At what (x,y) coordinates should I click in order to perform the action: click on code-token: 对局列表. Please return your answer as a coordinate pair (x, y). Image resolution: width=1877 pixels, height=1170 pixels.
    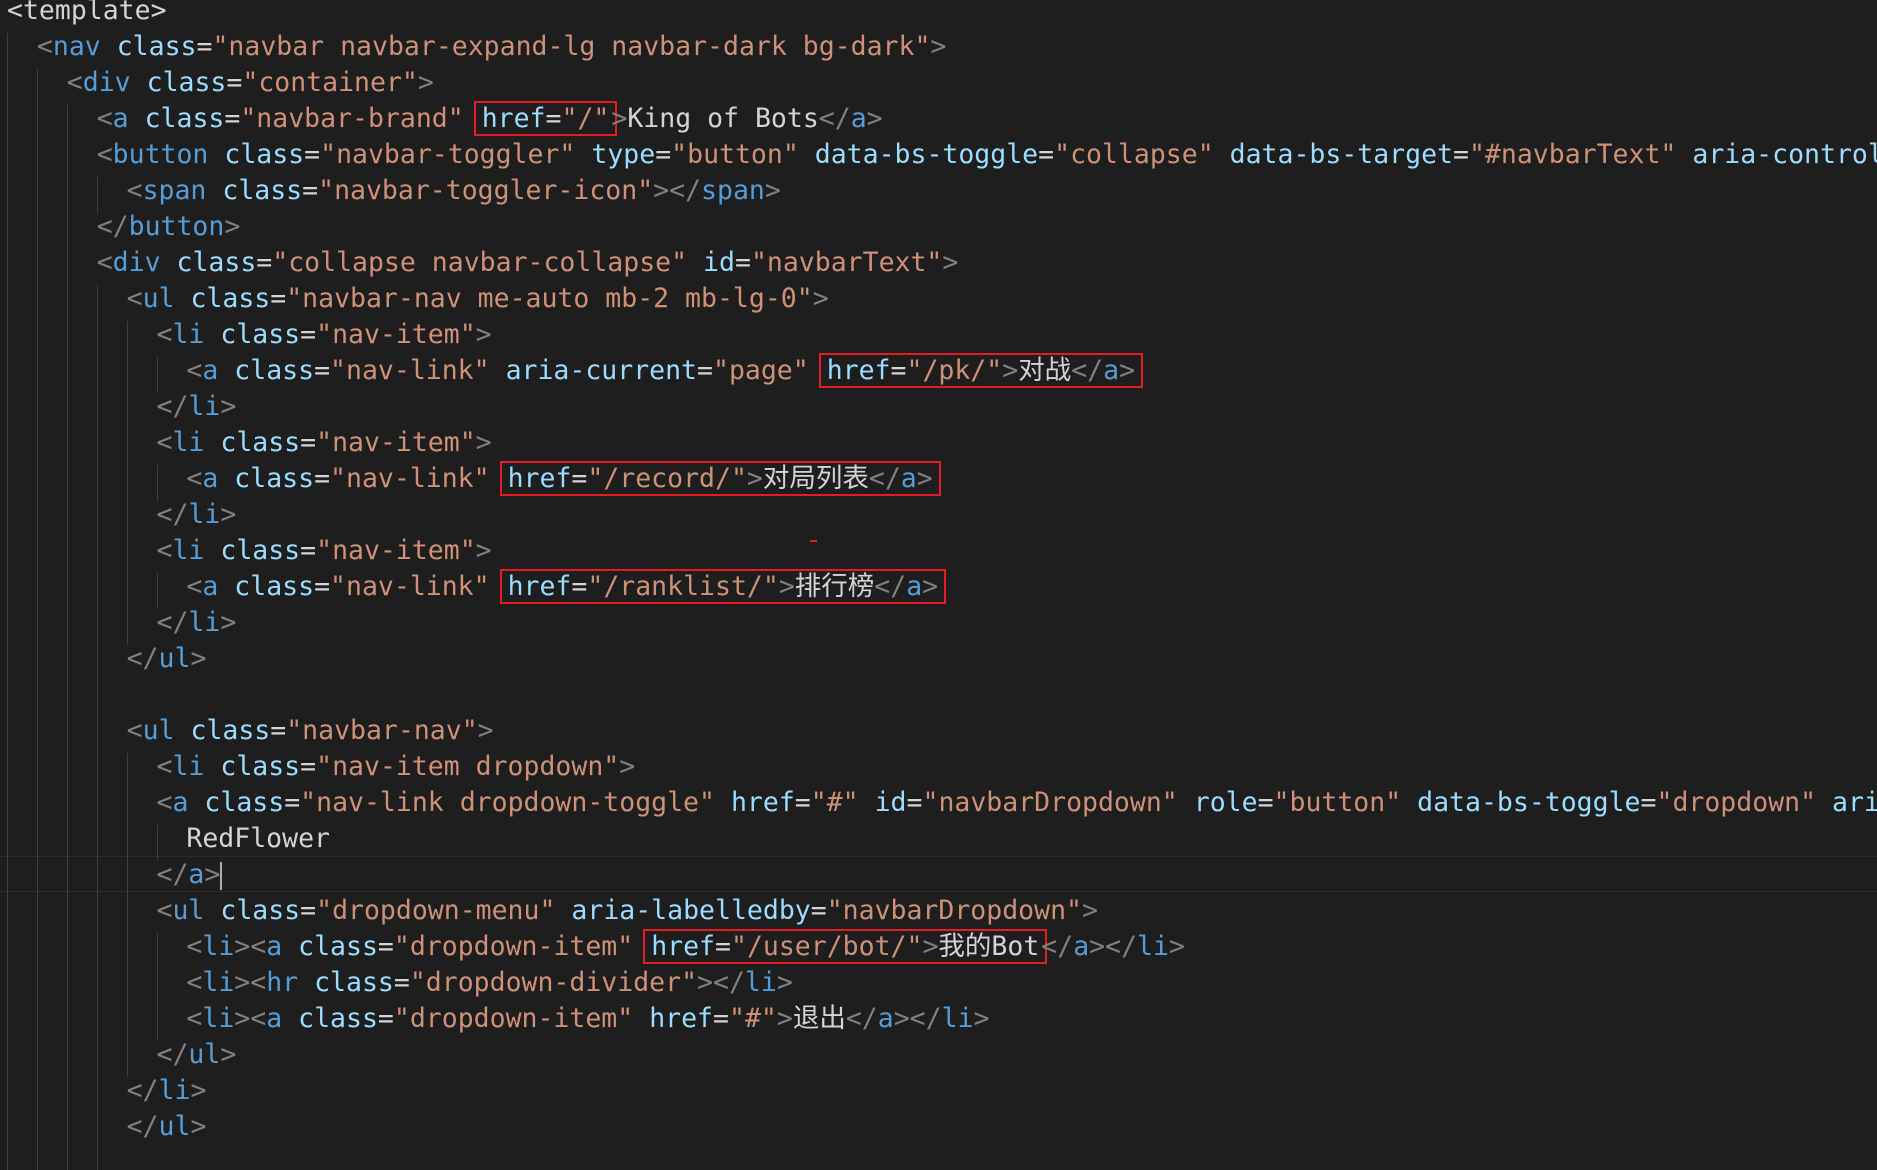
    Looking at the image, I should click on (815, 478).